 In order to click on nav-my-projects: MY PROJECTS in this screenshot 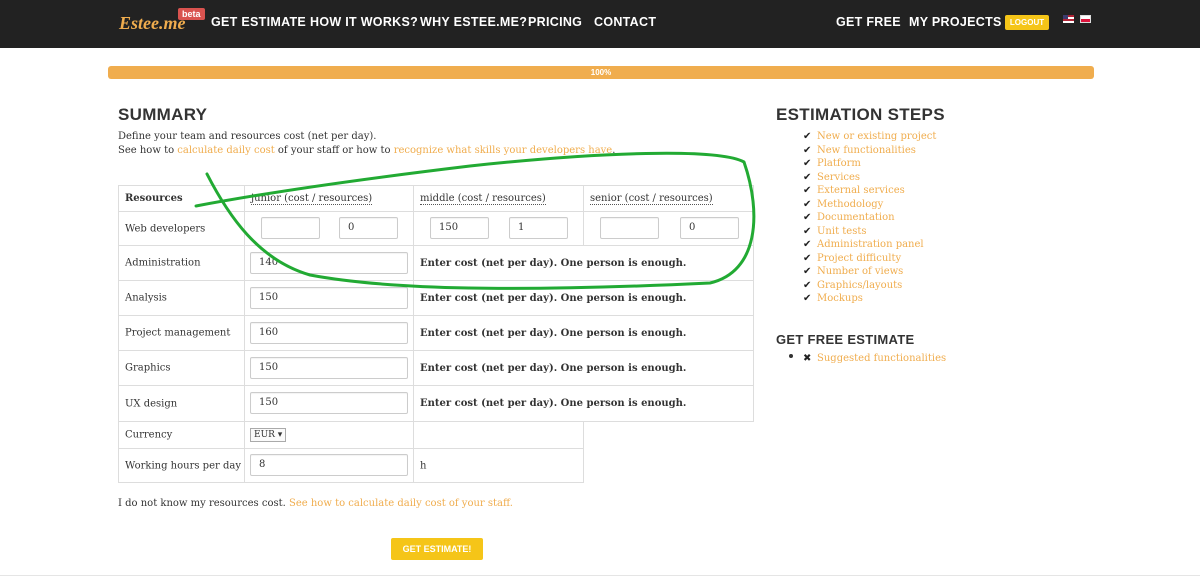, I will do `click(955, 22)`.